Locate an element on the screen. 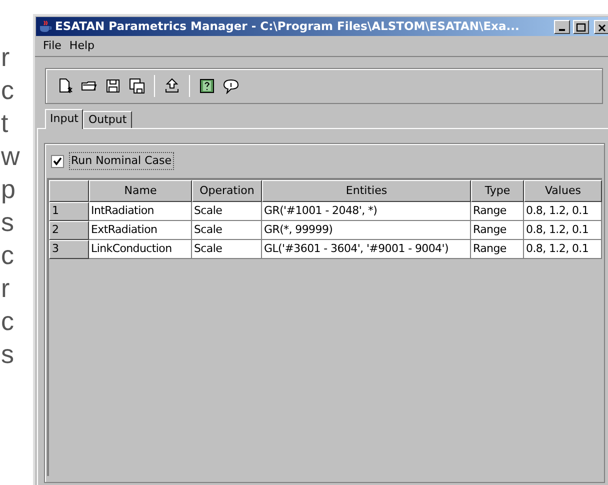 This screenshot has height=485, width=608. close-icon is located at coordinates (602, 27).